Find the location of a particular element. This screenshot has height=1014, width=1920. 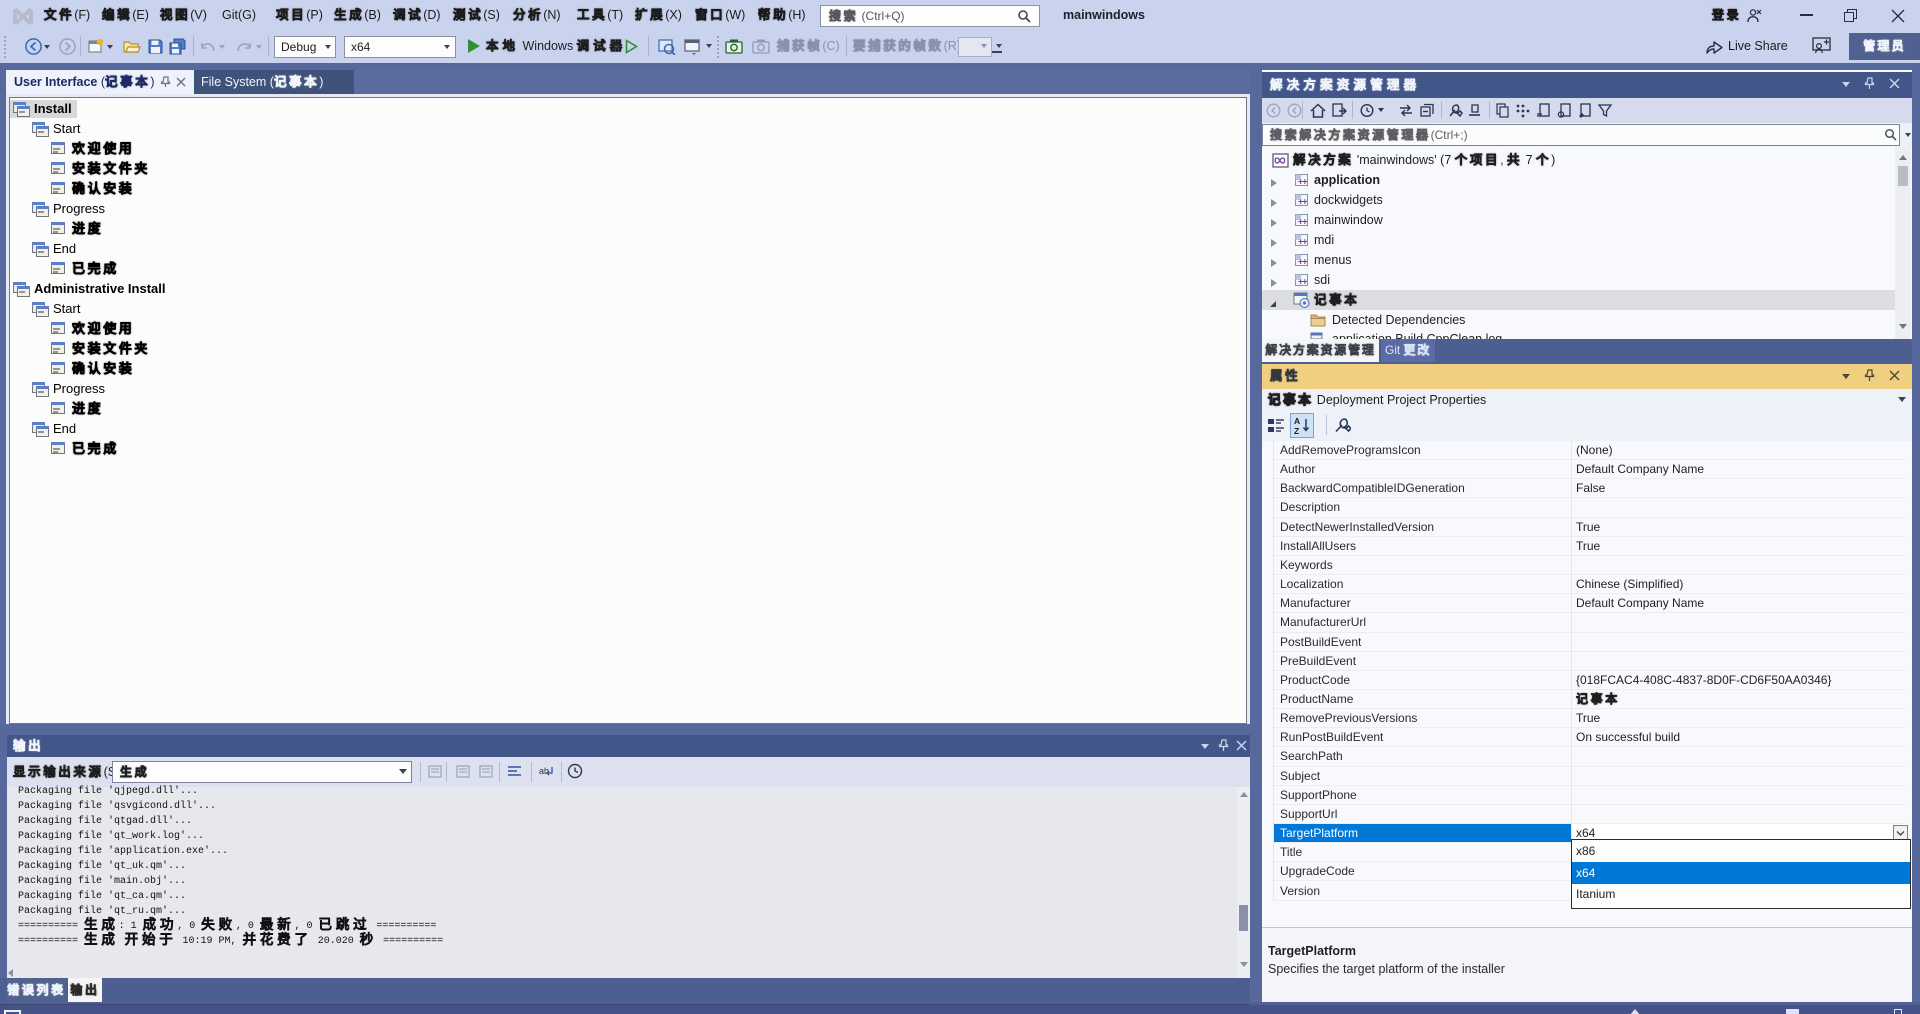

svg-text: A is located at coordinates (1297, 421).